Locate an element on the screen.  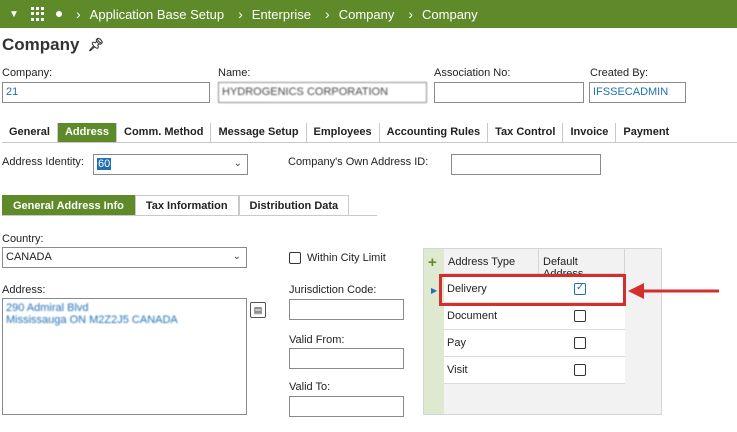
within-city-limit: Within City Limit is located at coordinates (337, 258).